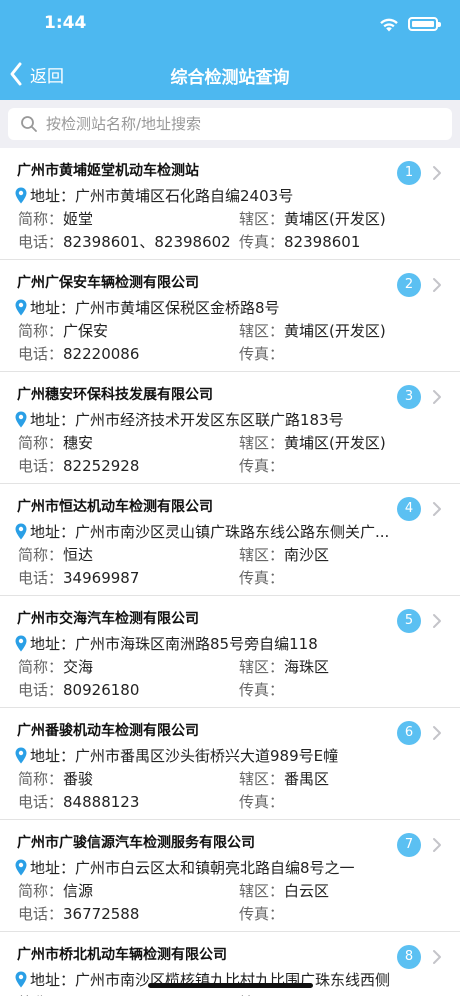  I want to click on index-badge: 5, so click(409, 621).